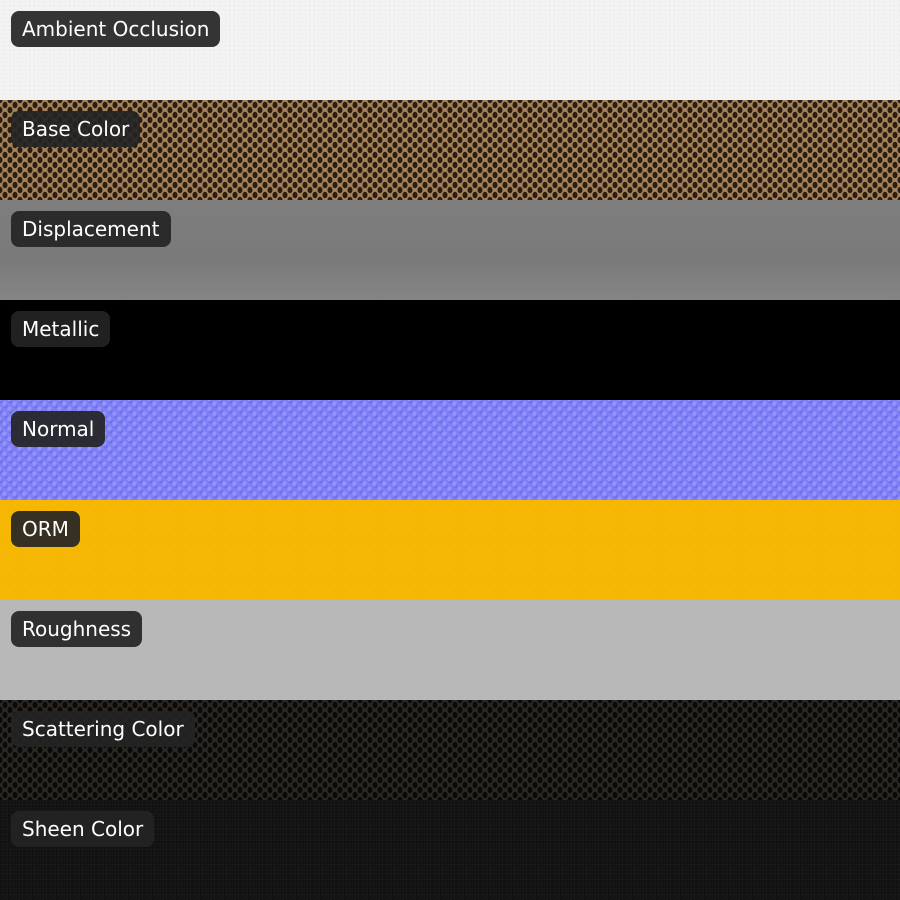  I want to click on roughness-label: Roughness, so click(77, 629).